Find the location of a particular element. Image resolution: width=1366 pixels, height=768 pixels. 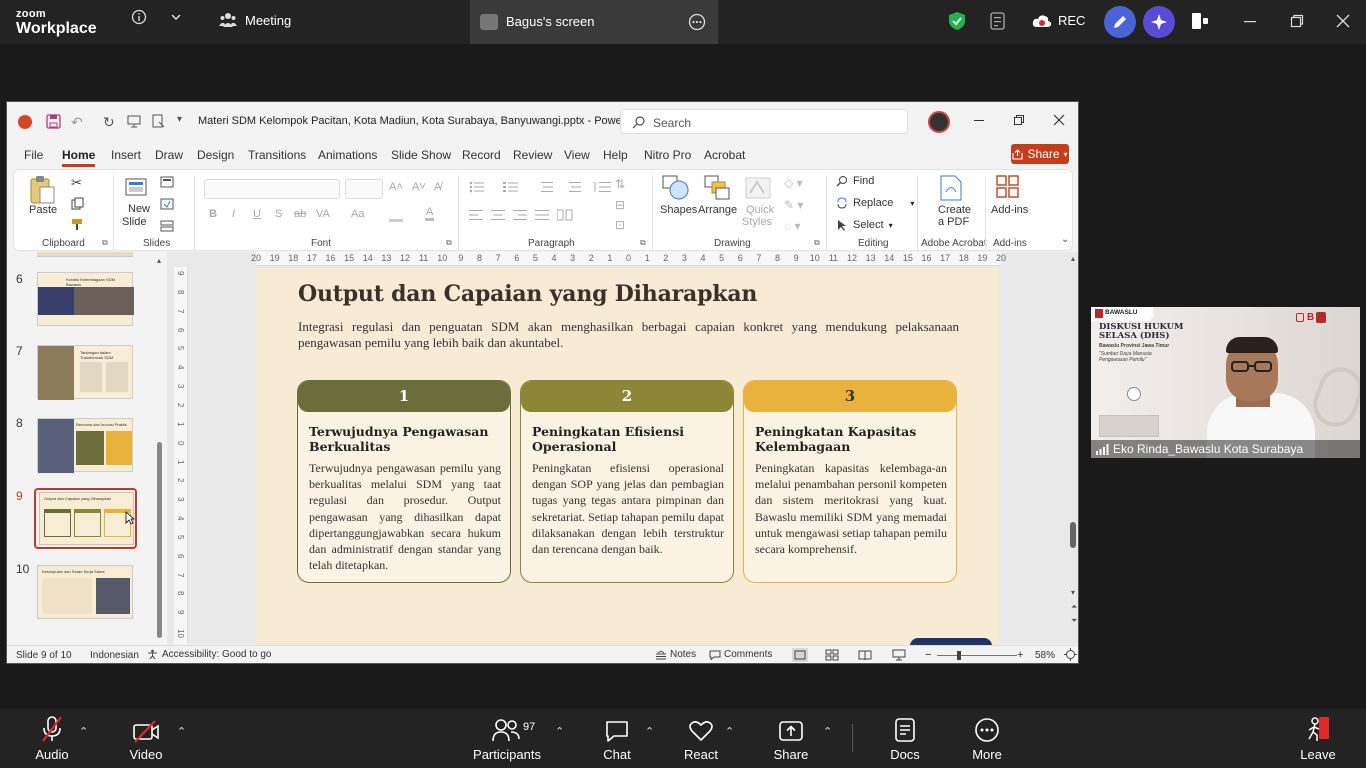

video-options-icon: ⌃ is located at coordinates (181, 731).